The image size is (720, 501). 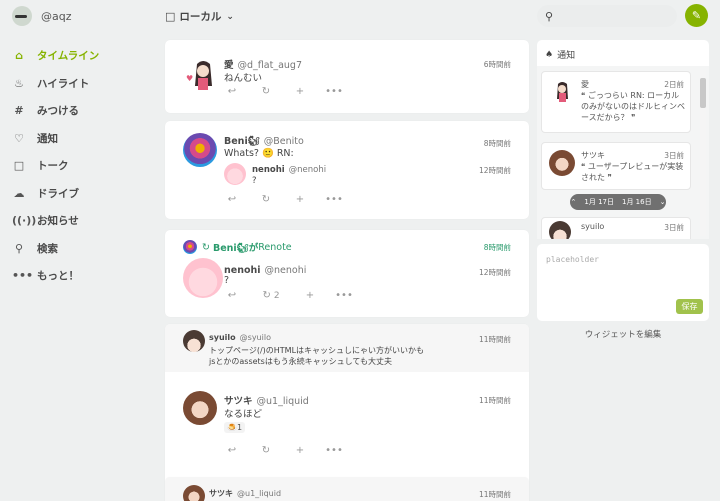 What do you see at coordinates (235, 427) in the screenshot?
I see `reaction-chip: 🍮1` at bounding box center [235, 427].